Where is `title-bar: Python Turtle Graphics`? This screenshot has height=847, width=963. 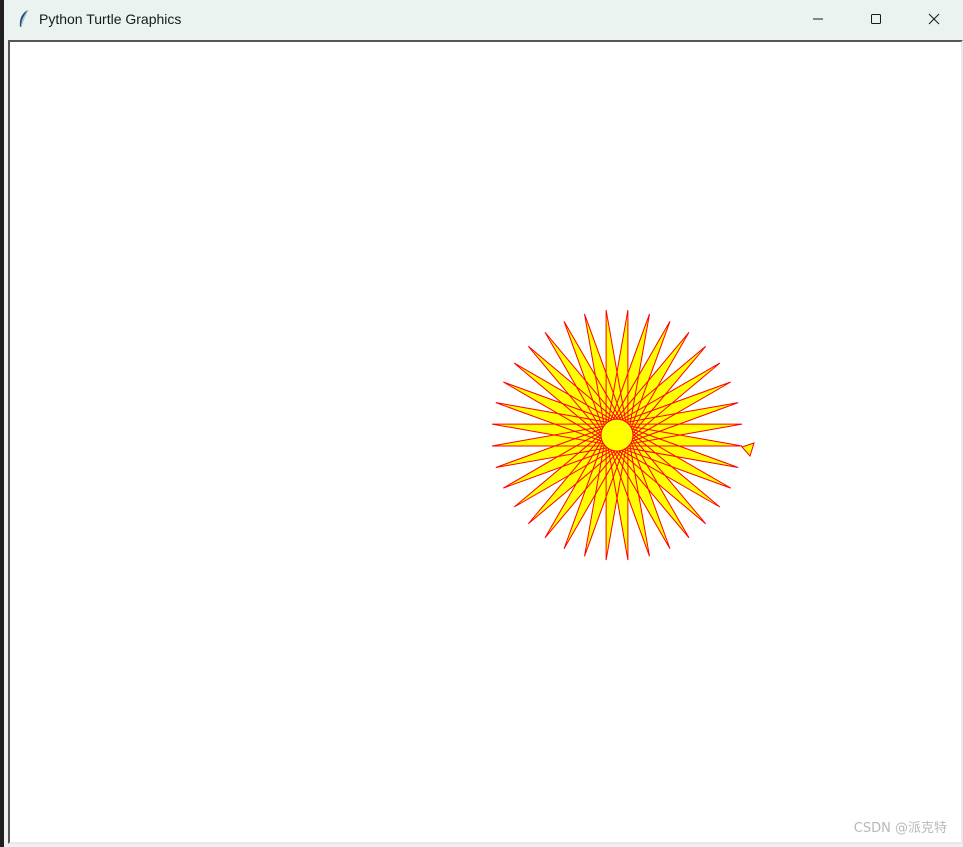
title-bar: Python Turtle Graphics is located at coordinates (483, 19).